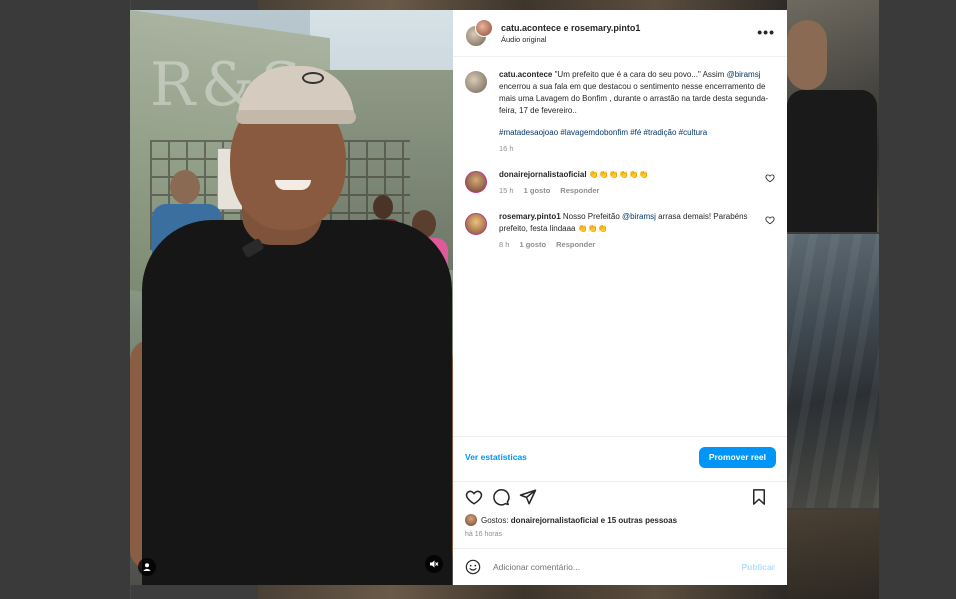 Image resolution: width=956 pixels, height=599 pixels. Describe the element at coordinates (506, 190) in the screenshot. I see `comment-time: 15 h` at that location.